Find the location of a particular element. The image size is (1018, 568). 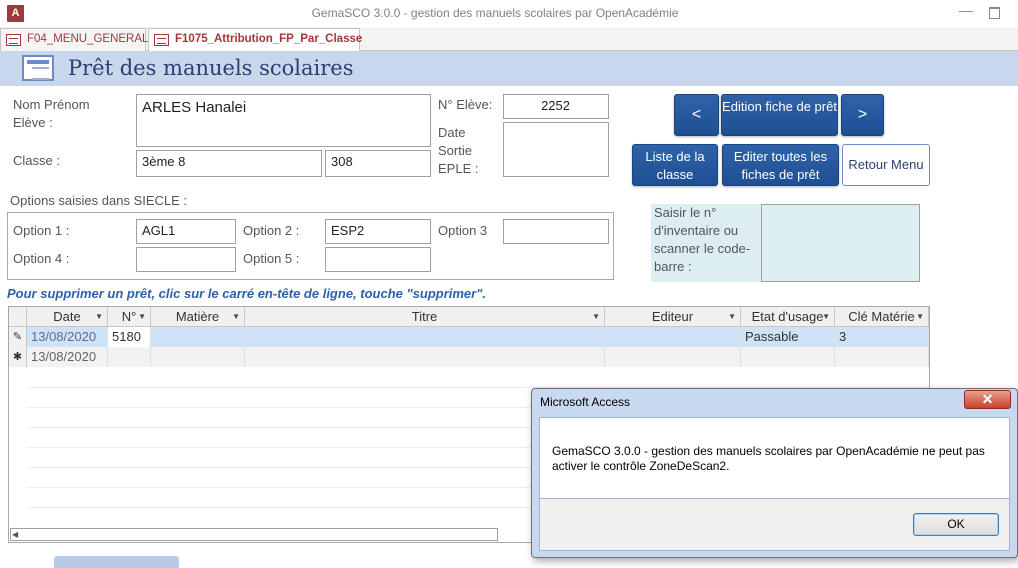

col-matiere-label: Matière is located at coordinates (197, 316).